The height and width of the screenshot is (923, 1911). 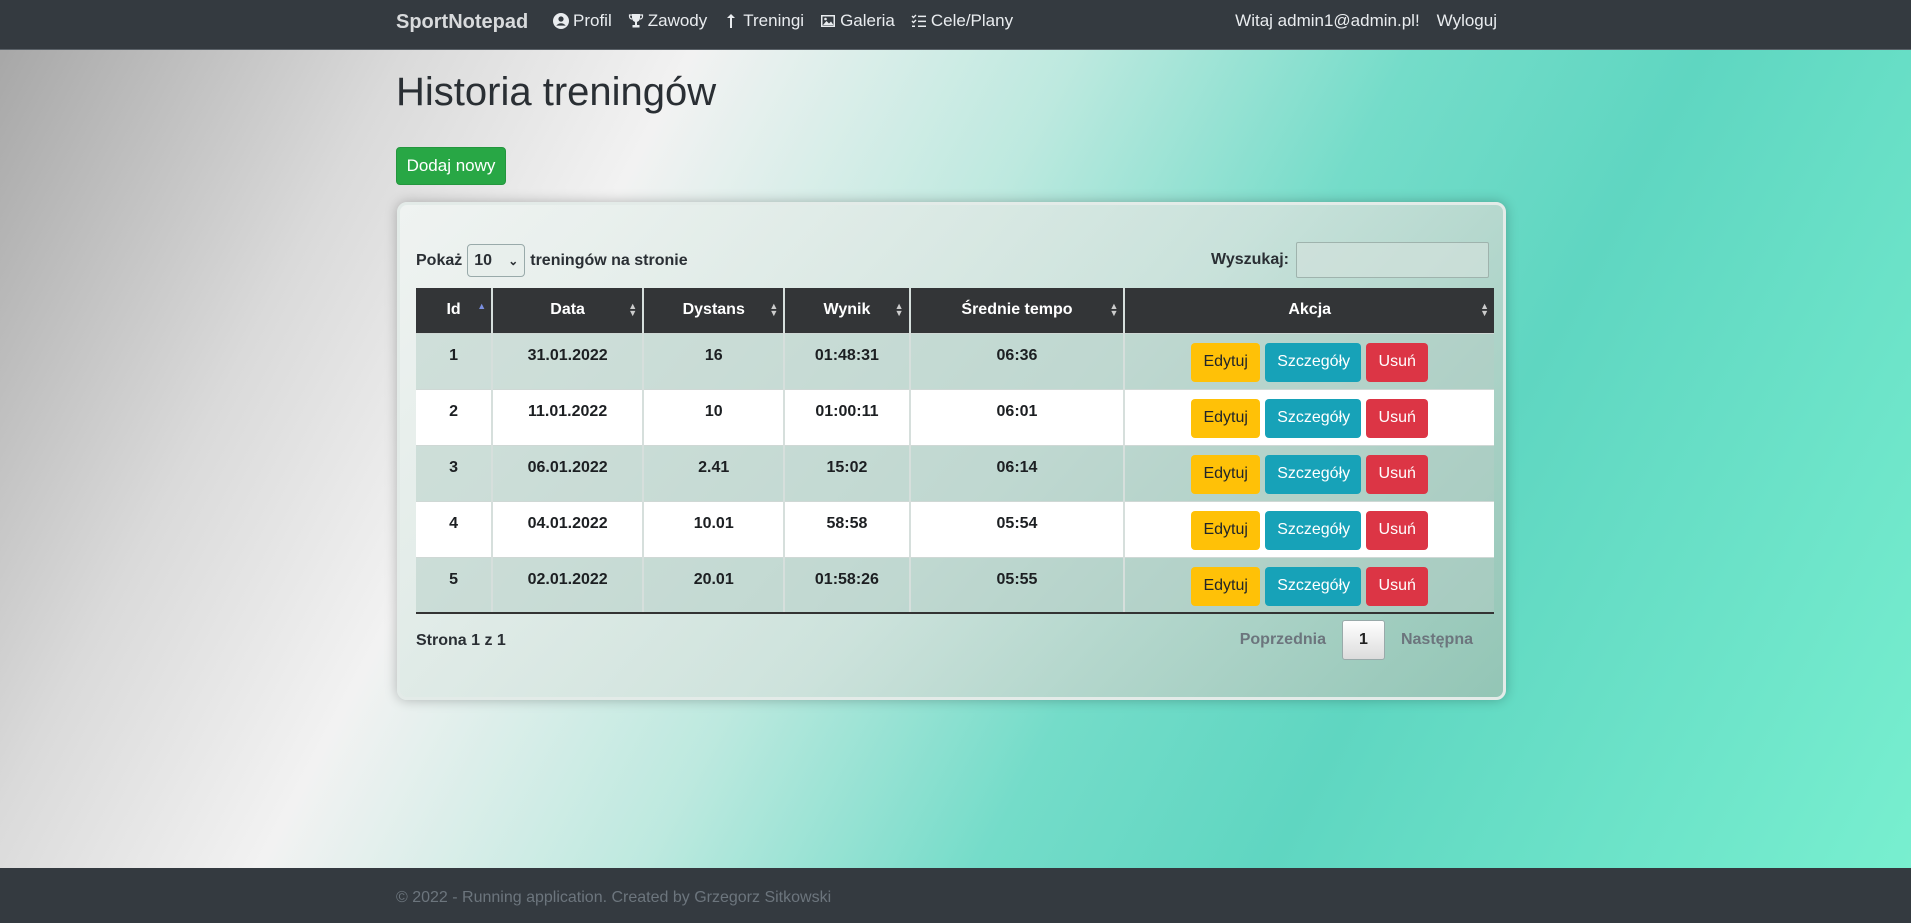 I want to click on nav-item-profil: Profil, so click(x=582, y=21).